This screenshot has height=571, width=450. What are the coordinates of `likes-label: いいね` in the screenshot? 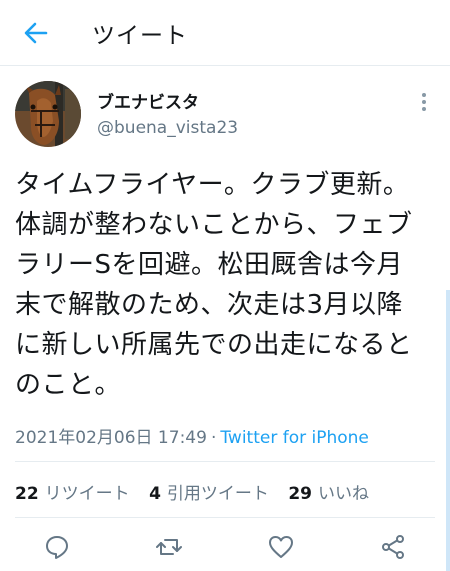 It's located at (343, 494).